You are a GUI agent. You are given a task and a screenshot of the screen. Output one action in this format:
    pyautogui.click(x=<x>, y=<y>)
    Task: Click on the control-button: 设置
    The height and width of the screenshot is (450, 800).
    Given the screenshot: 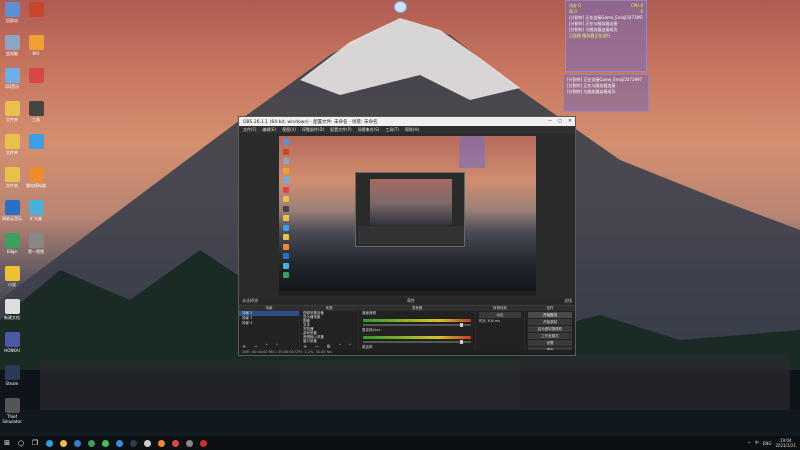 What is the action you would take?
    pyautogui.click(x=550, y=343)
    